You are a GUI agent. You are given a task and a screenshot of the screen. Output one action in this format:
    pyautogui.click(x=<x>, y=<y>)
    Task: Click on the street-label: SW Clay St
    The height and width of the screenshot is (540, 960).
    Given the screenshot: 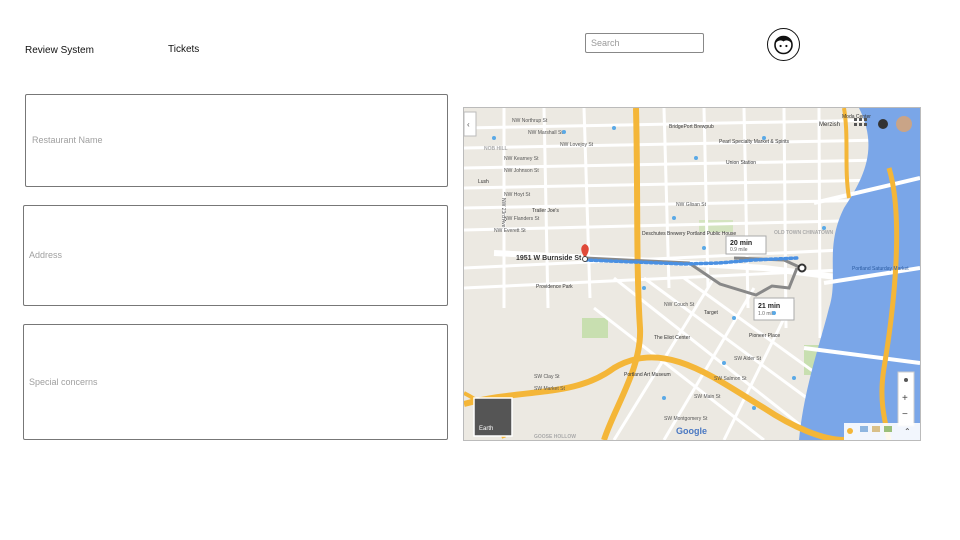 What is the action you would take?
    pyautogui.click(x=547, y=377)
    